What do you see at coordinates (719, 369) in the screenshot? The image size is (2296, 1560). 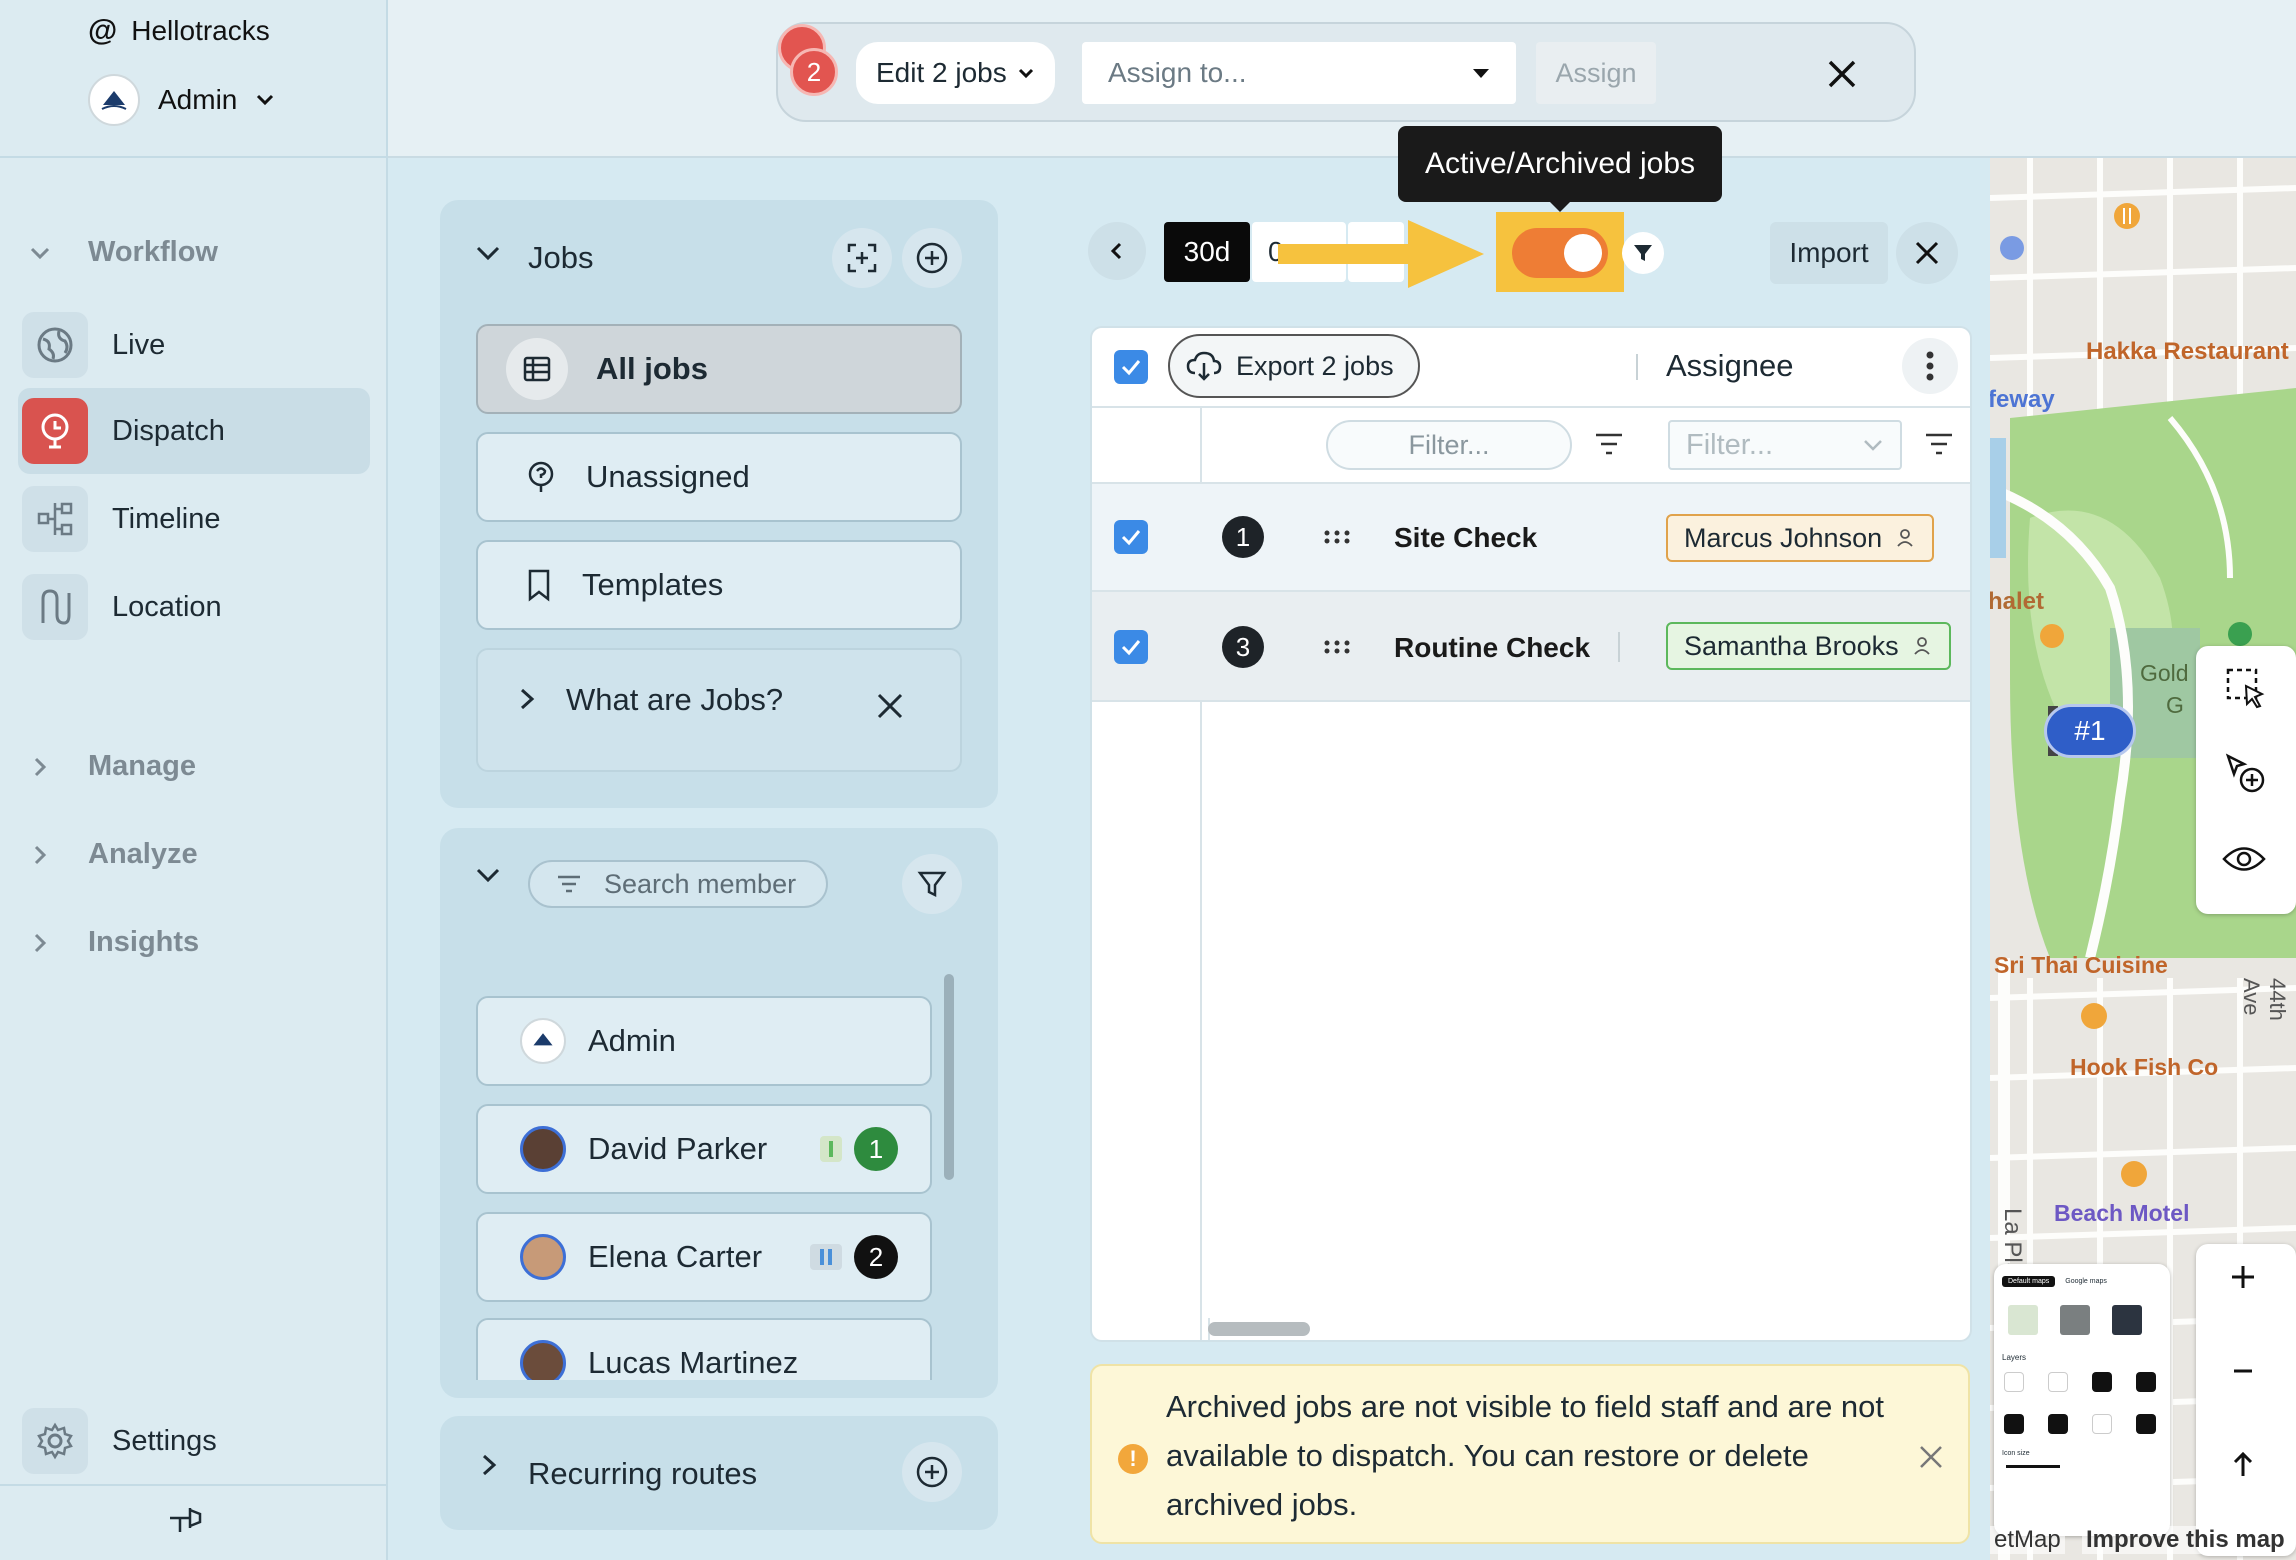 I see `all-jobs-button: All jobs` at bounding box center [719, 369].